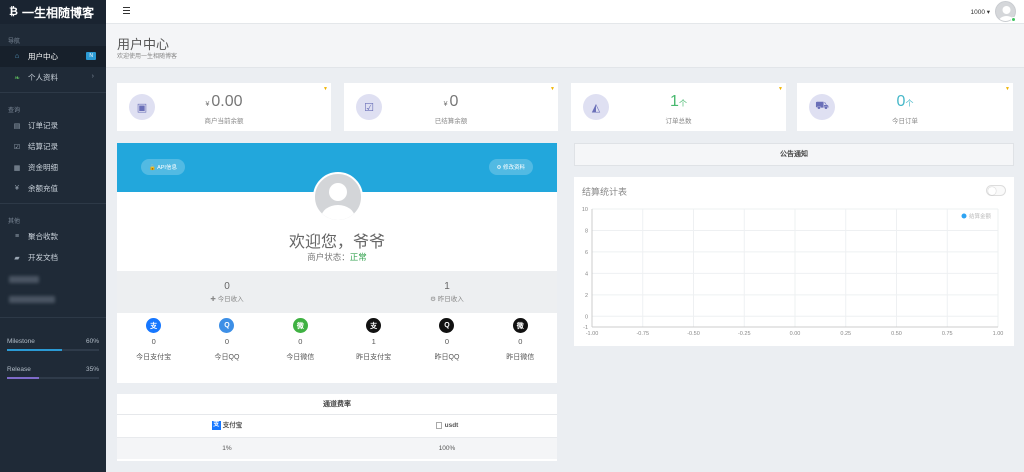 The image size is (1024, 472). Describe the element at coordinates (520, 340) in the screenshot. I see `pay-stat-yesterday-wechat: 微 0 昨日微信` at that location.